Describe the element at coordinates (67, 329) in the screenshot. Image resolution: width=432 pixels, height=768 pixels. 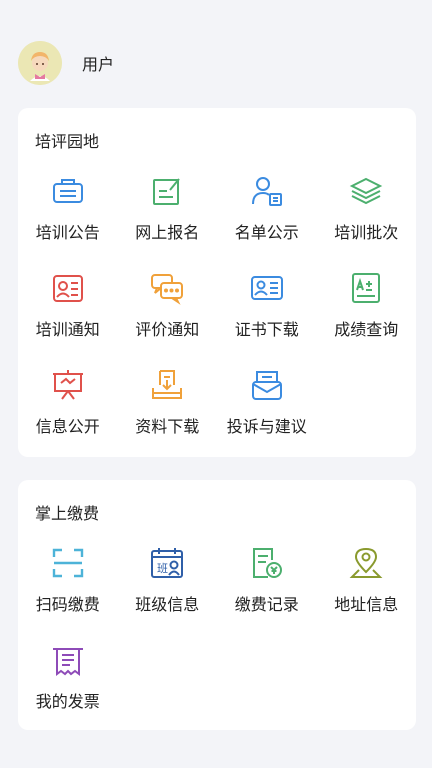
I see `menu-item-label: 培训通知` at that location.